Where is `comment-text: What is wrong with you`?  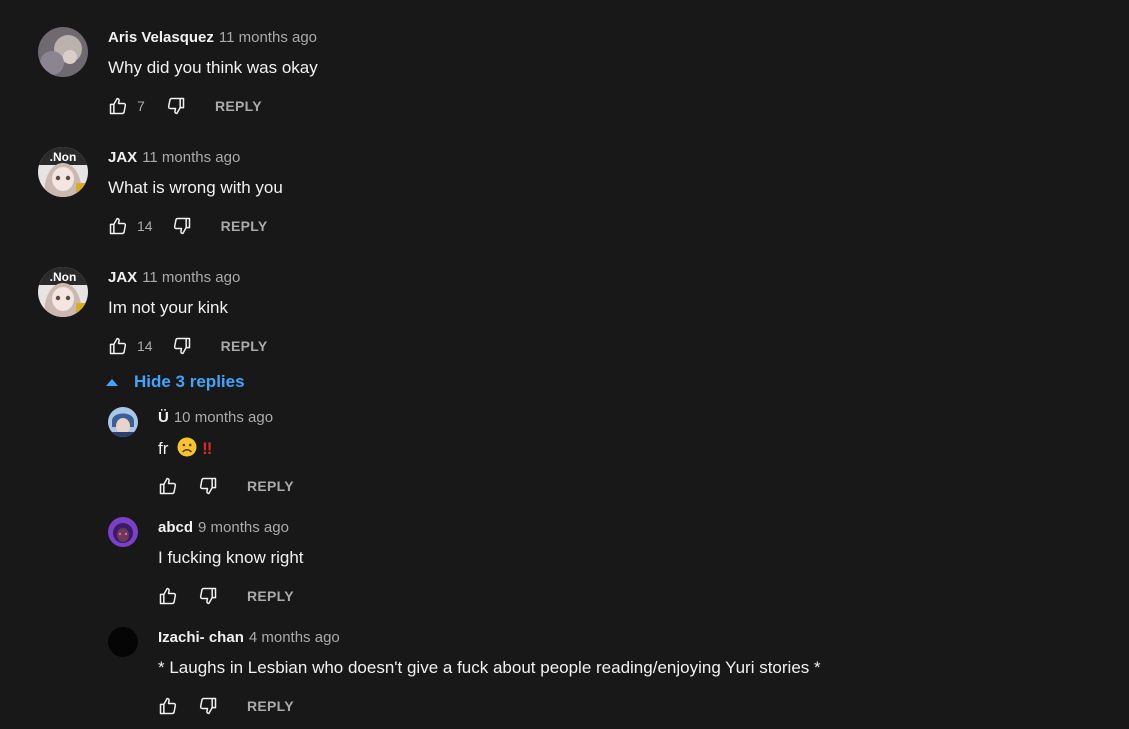
comment-text: What is wrong with you is located at coordinates (195, 187).